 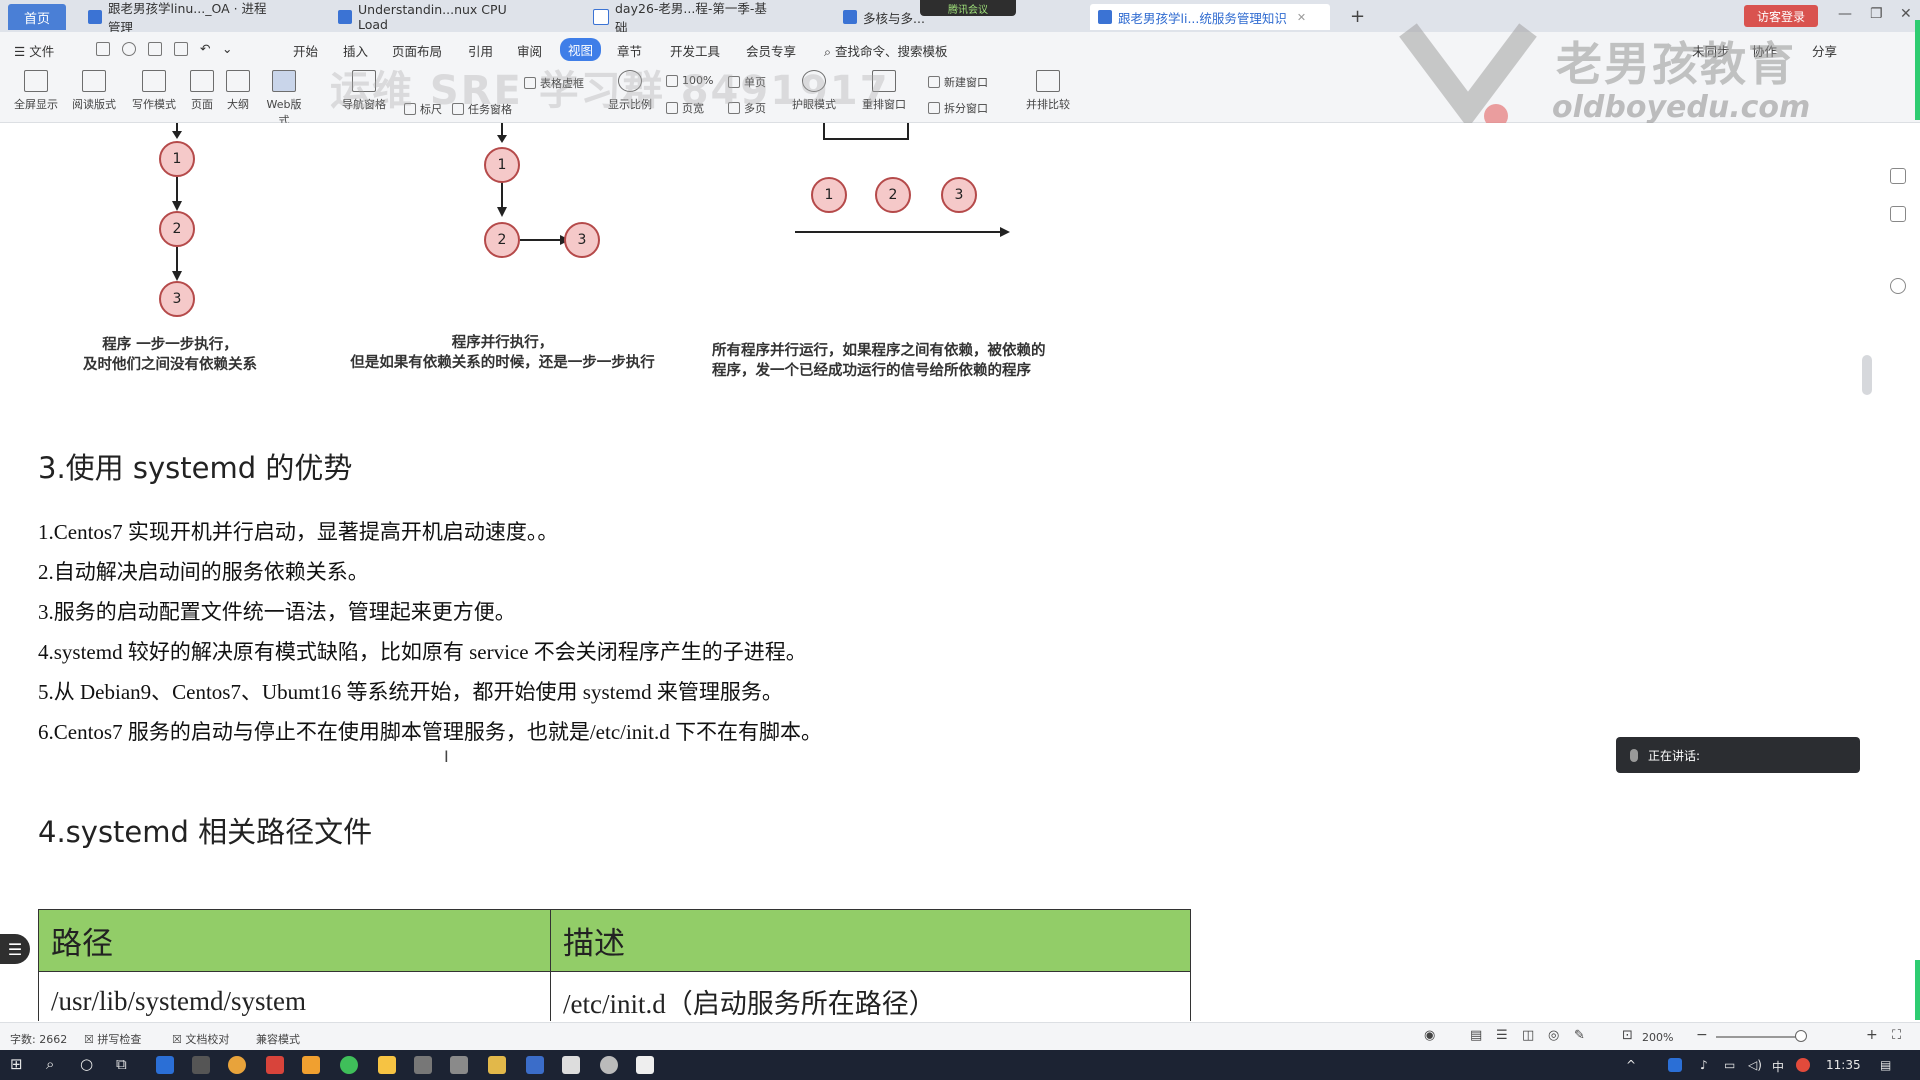 I want to click on app-icon-chrome, so click(x=237, y=1065).